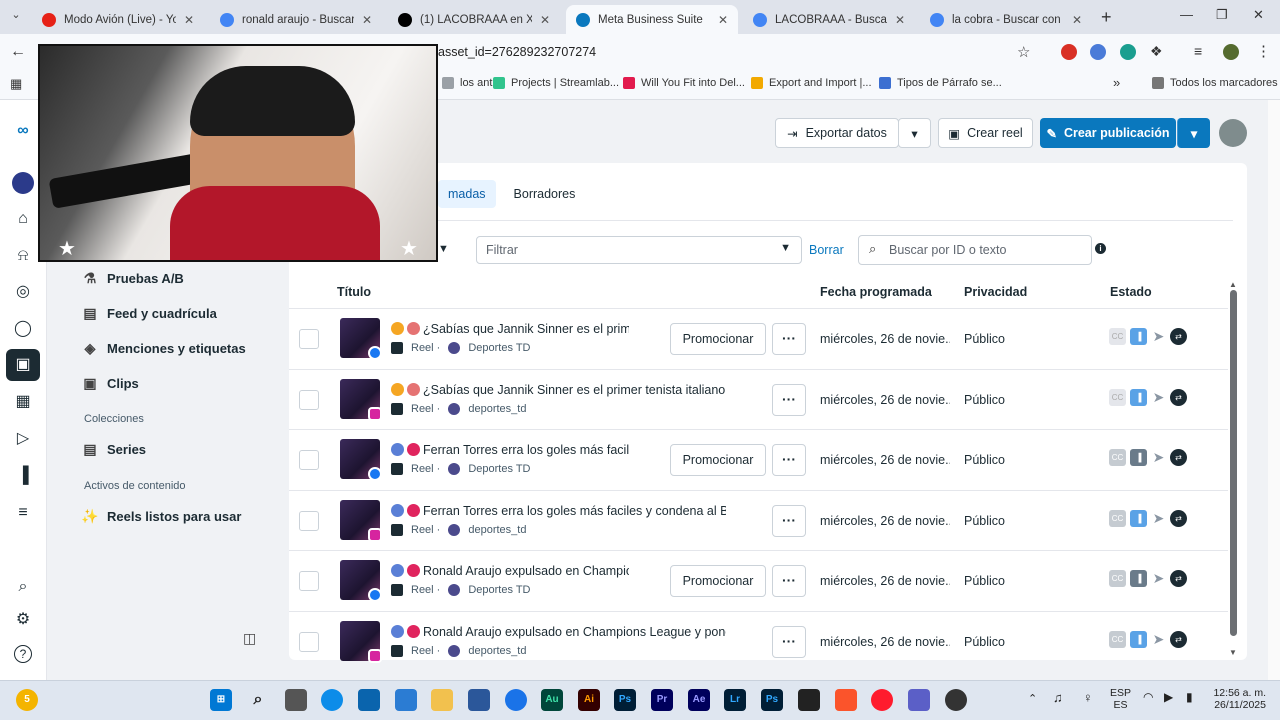 This screenshot has height=720, width=1280. What do you see at coordinates (296, 700) in the screenshot?
I see `task-view-icon` at bounding box center [296, 700].